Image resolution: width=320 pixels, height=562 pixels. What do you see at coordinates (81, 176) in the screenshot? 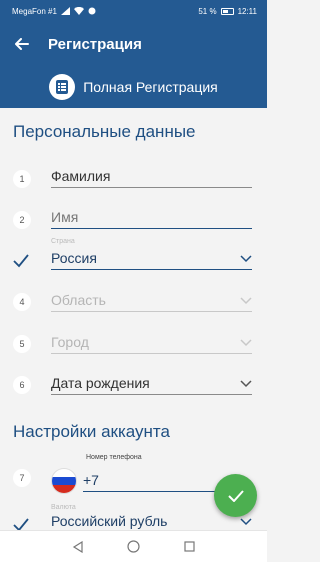
I see `surname-placeholder: Фамилия` at bounding box center [81, 176].